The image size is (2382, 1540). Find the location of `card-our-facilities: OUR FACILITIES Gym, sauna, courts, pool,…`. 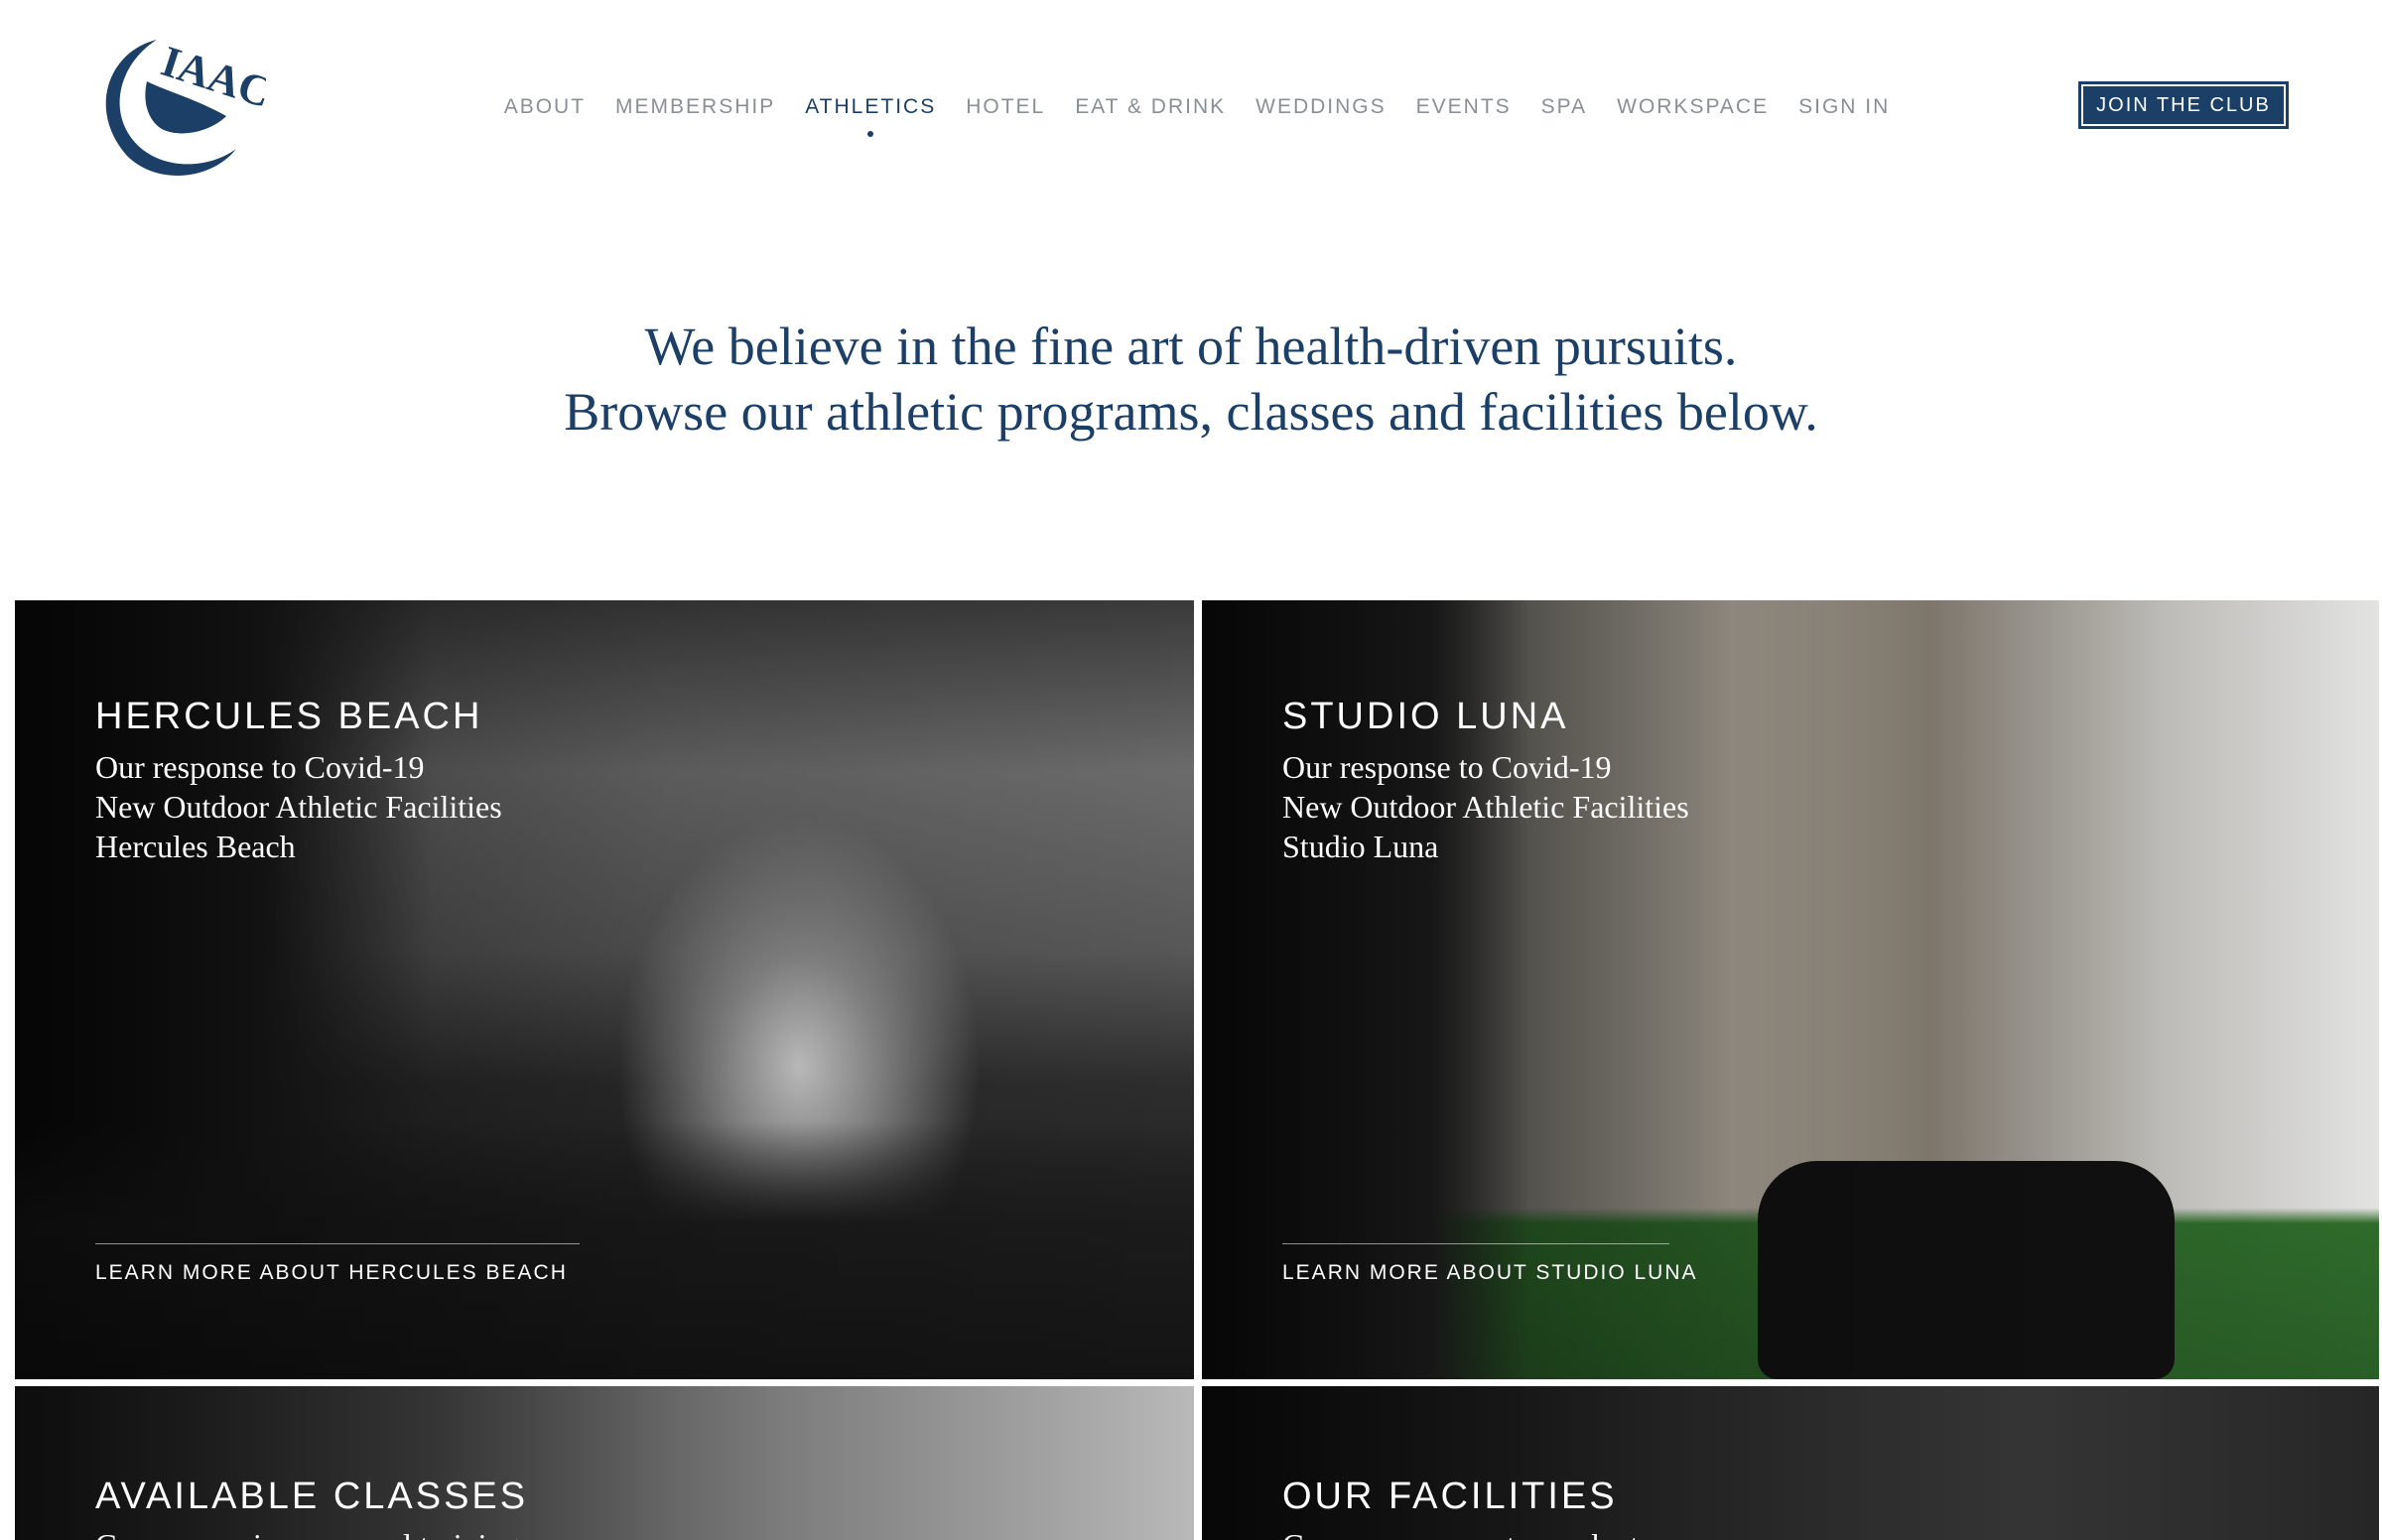

card-our-facilities: OUR FACILITIES Gym, sauna, courts, pool,… is located at coordinates (1790, 1463).